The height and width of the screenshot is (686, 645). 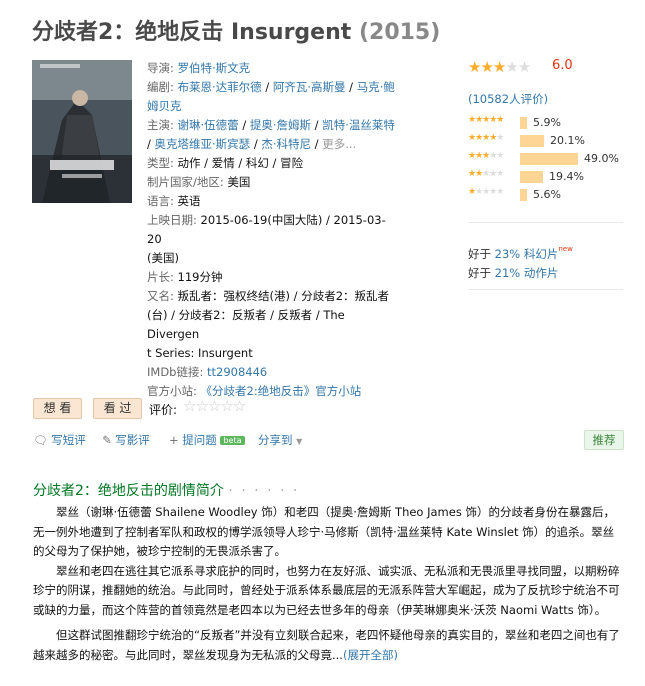 What do you see at coordinates (246, 324) in the screenshot?
I see `aka-line: (台) / 分歧者2：反叛者 / 反叛者 / The Divergen` at bounding box center [246, 324].